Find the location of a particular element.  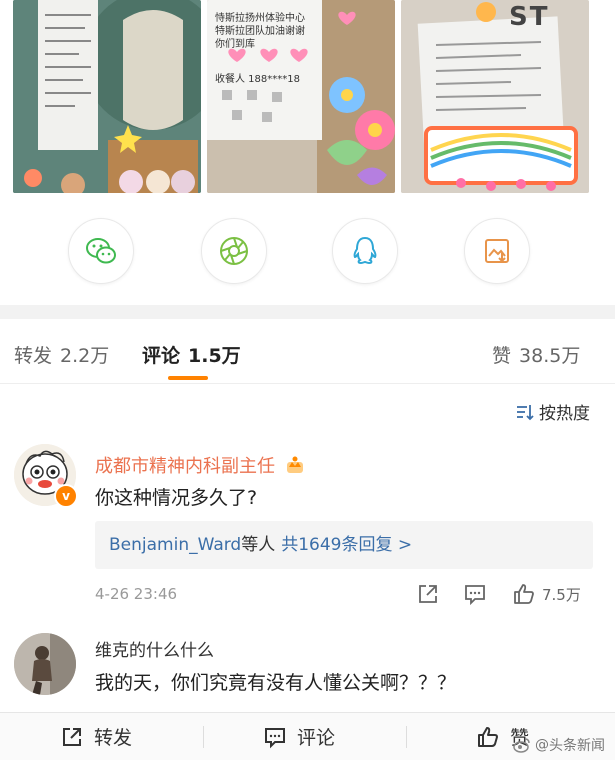

verified-badge-icon: v is located at coordinates (66, 496).